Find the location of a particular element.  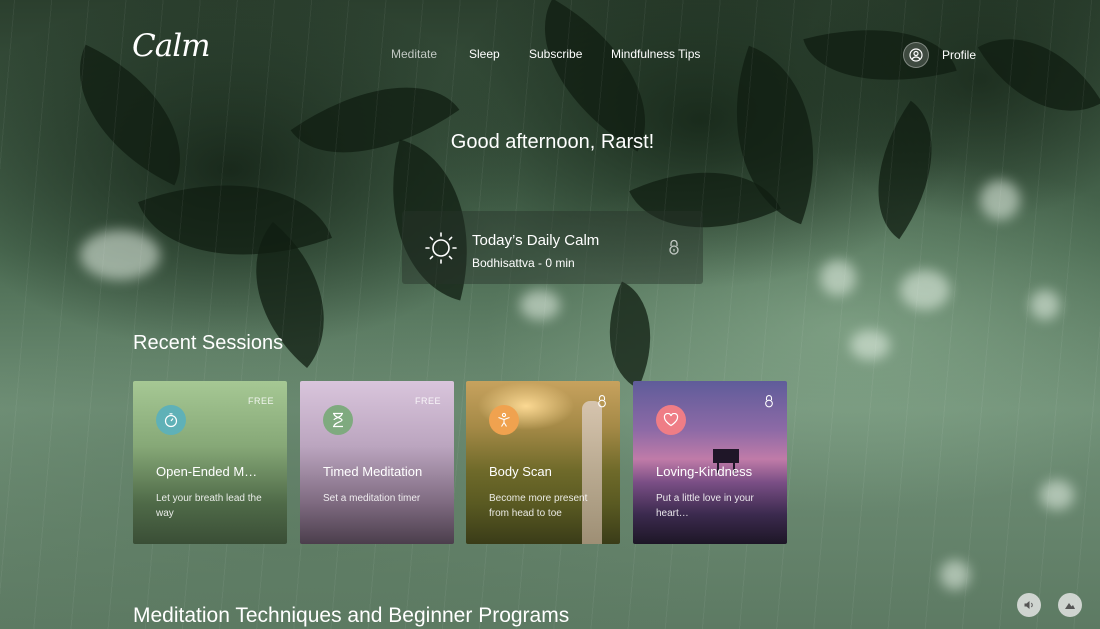

daily-calm-card: Today’s Daily Calm Bodhisattva - 0 min is located at coordinates (552, 247).